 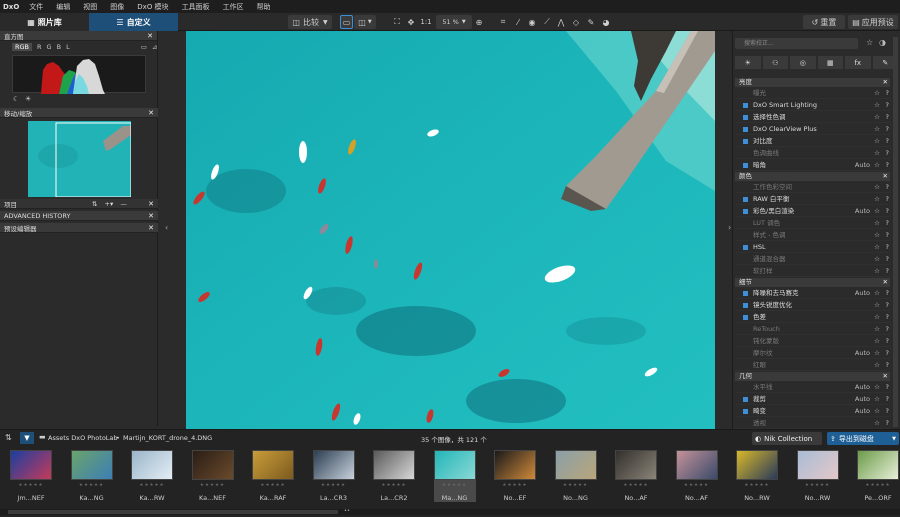 I want to click on menu-view: 视图, so click(x=90, y=7).